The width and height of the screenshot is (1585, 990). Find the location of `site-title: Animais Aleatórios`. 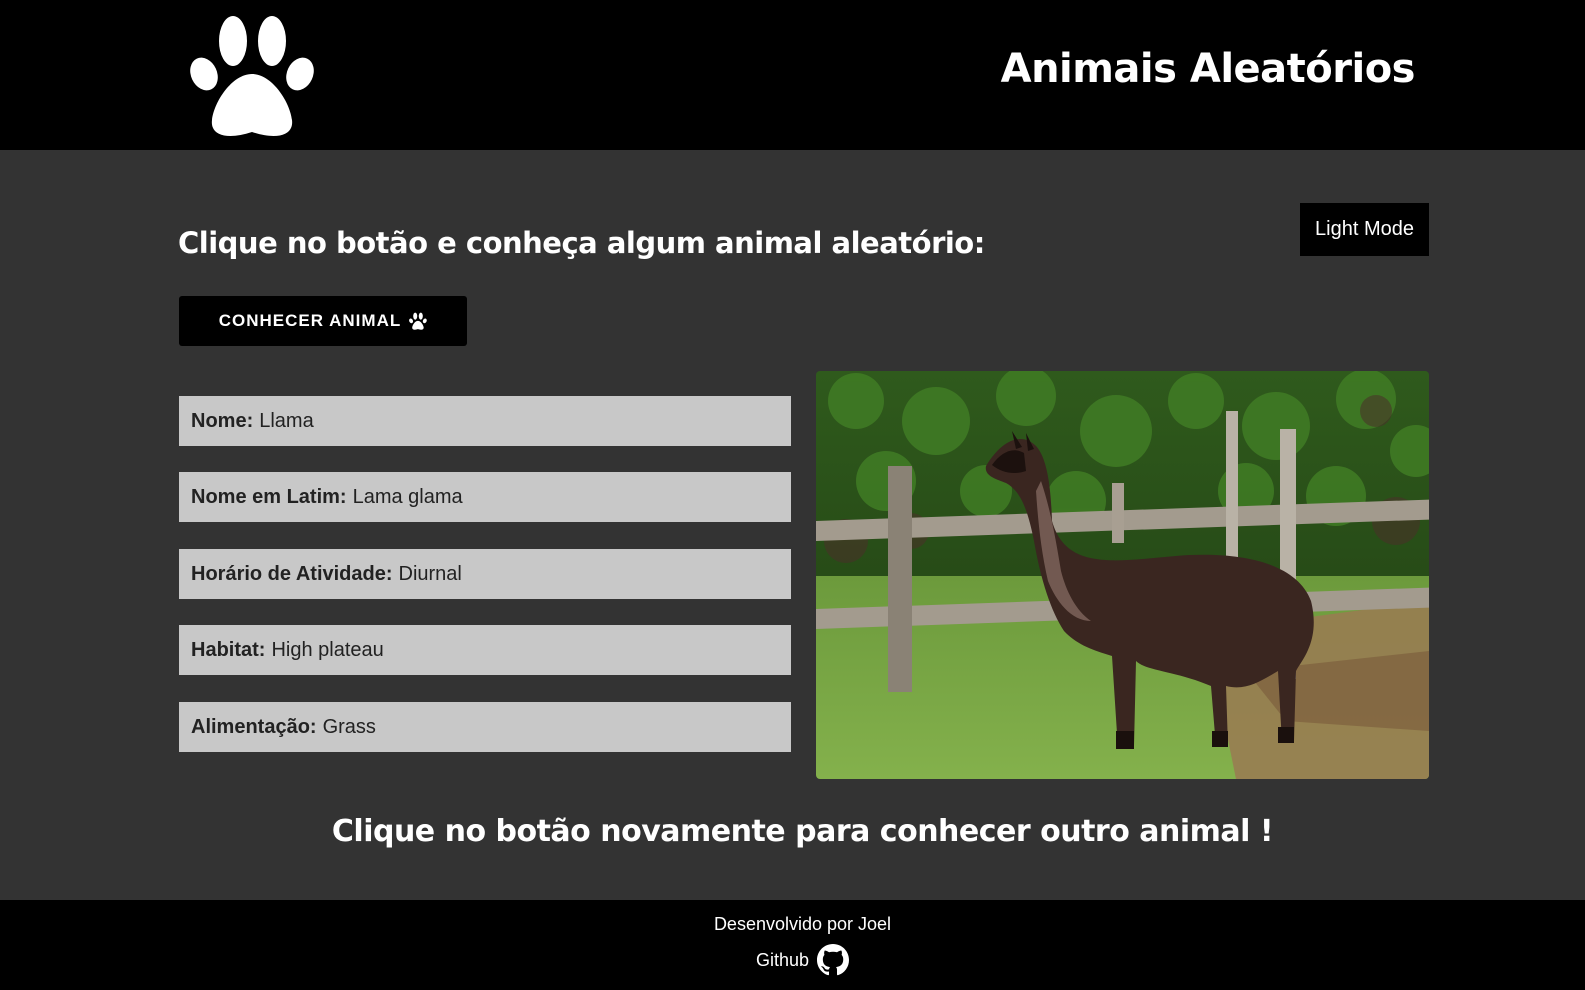

site-title: Animais Aleatórios is located at coordinates (1208, 69).